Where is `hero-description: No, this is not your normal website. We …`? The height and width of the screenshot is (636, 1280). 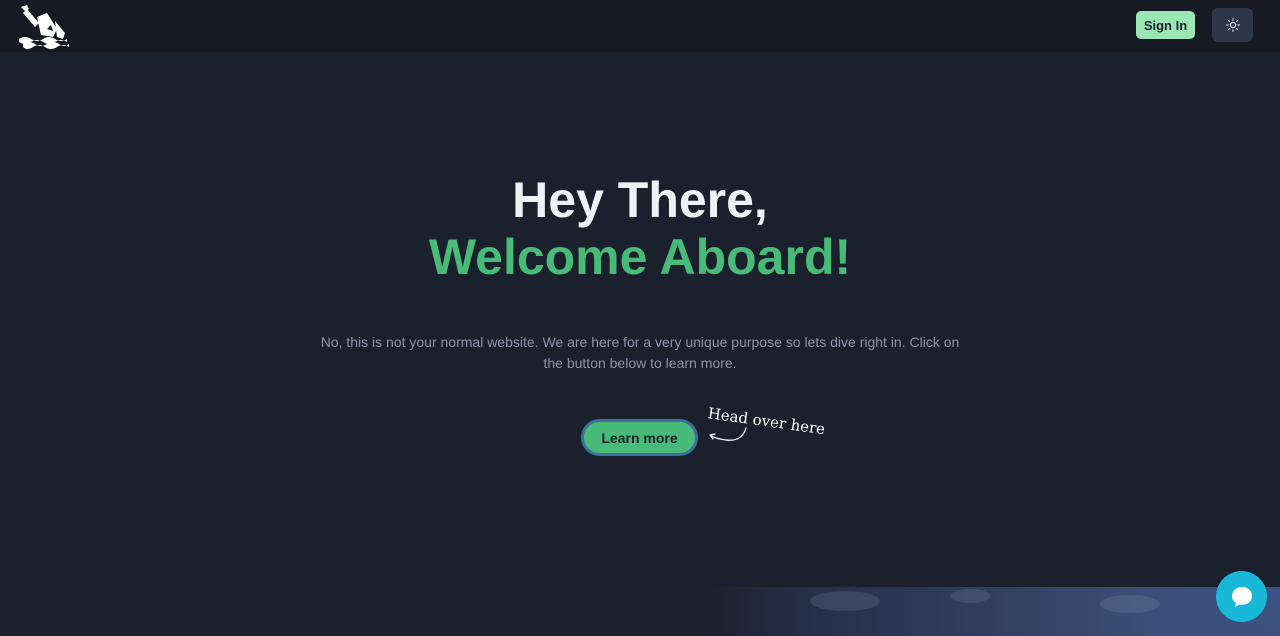
hero-description: No, this is not your normal website. We … is located at coordinates (640, 352).